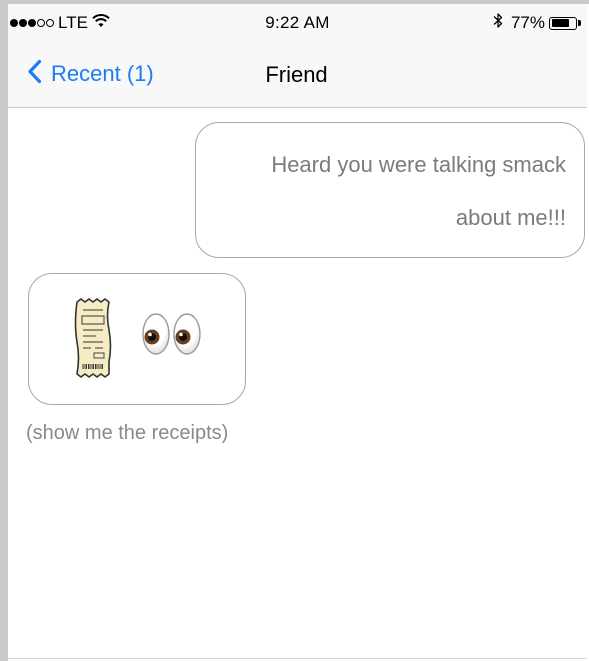 This screenshot has height=661, width=589. I want to click on receipt-icon, so click(93, 341).